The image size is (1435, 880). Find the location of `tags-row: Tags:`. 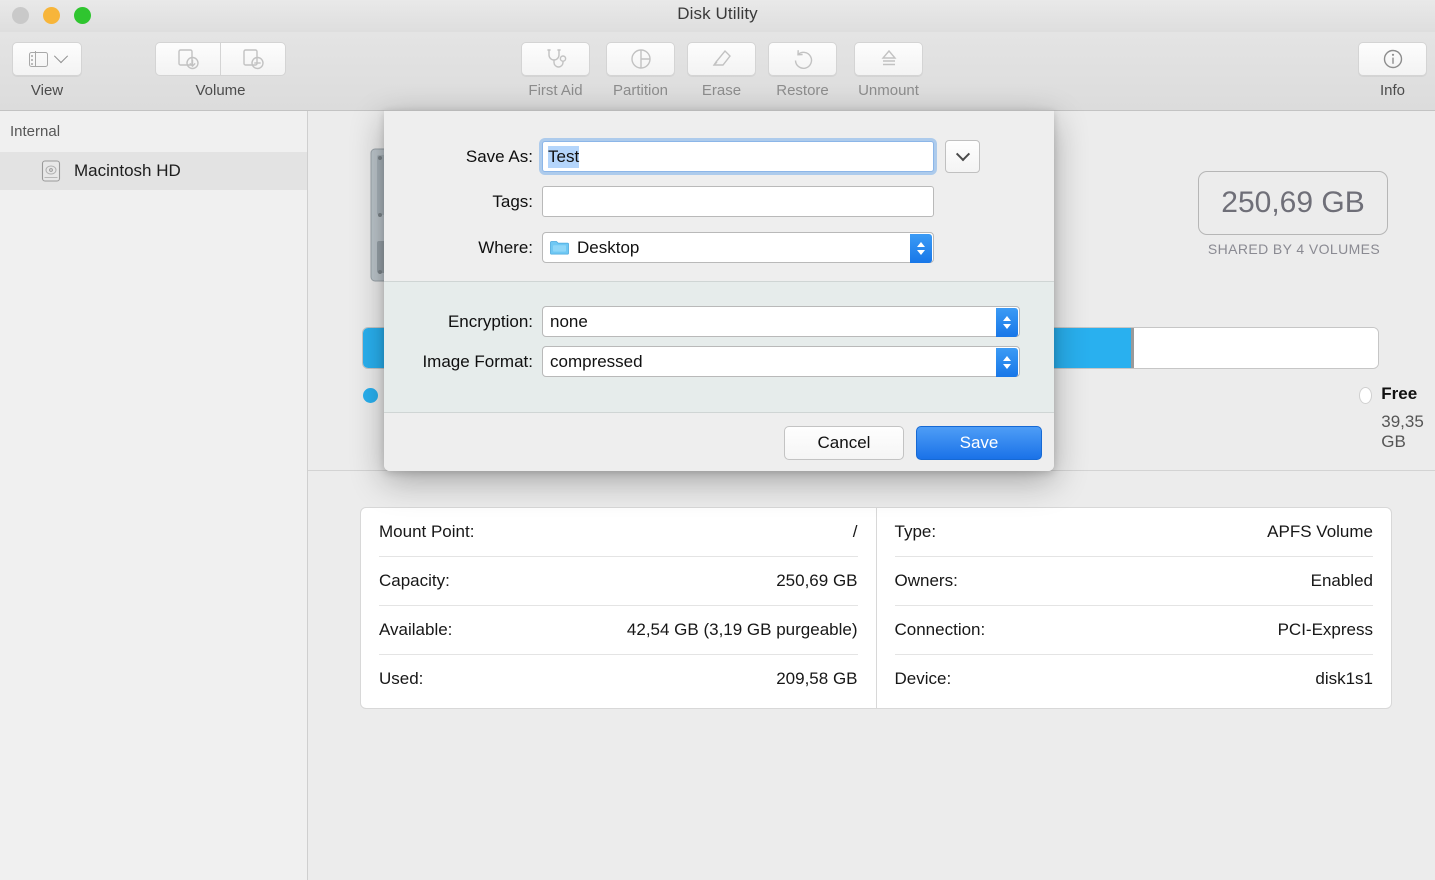

tags-row: Tags: is located at coordinates (659, 201).